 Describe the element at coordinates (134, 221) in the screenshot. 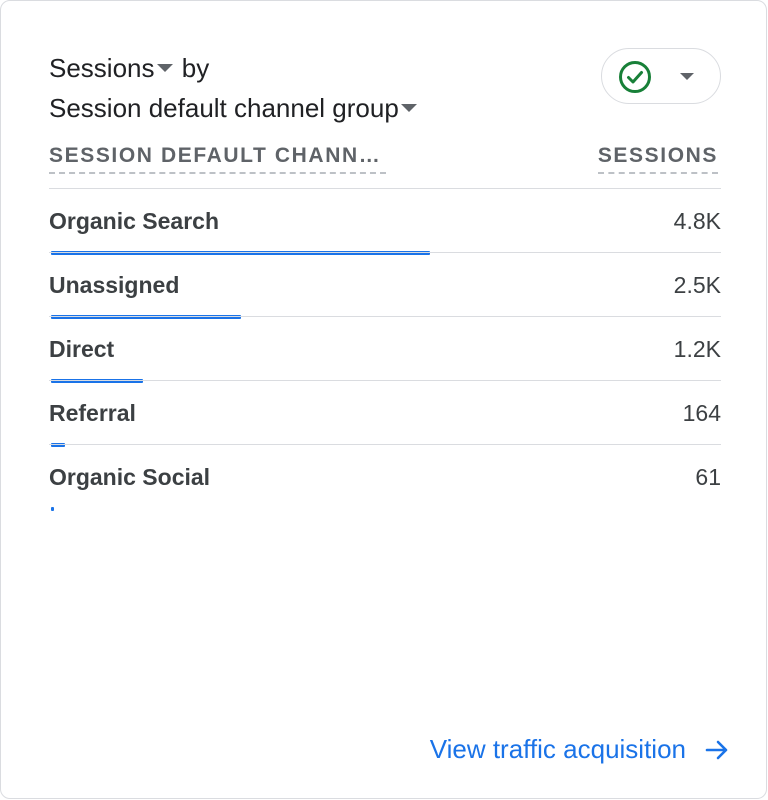

I see `channel-label: Organic Search` at that location.